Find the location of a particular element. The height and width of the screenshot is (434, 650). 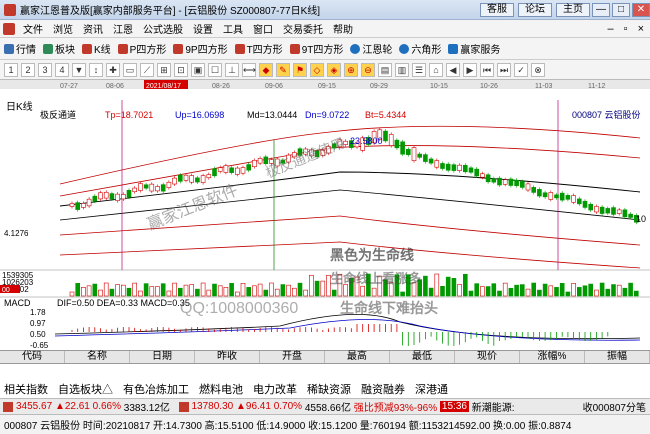

drawing-tool-6: ↕ is located at coordinates (96, 69).